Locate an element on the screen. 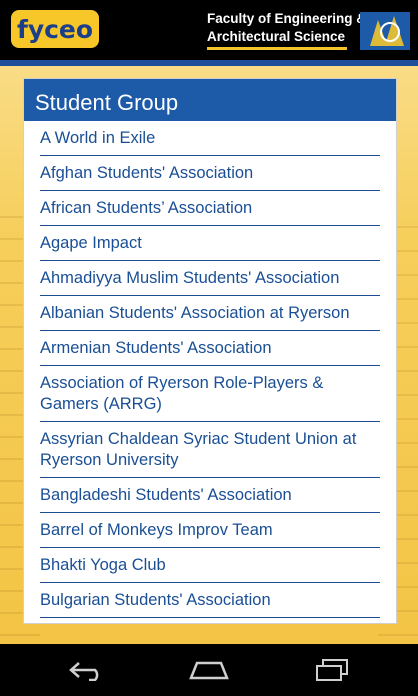 The image size is (418, 696). list-item: Armenian Students' Association is located at coordinates (210, 348).